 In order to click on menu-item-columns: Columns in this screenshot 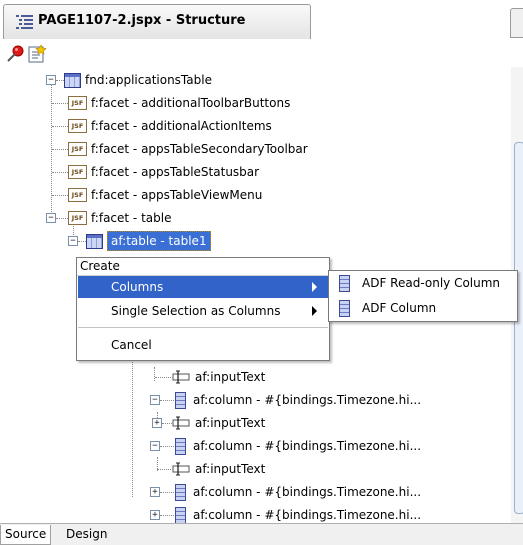, I will do `click(203, 287)`.